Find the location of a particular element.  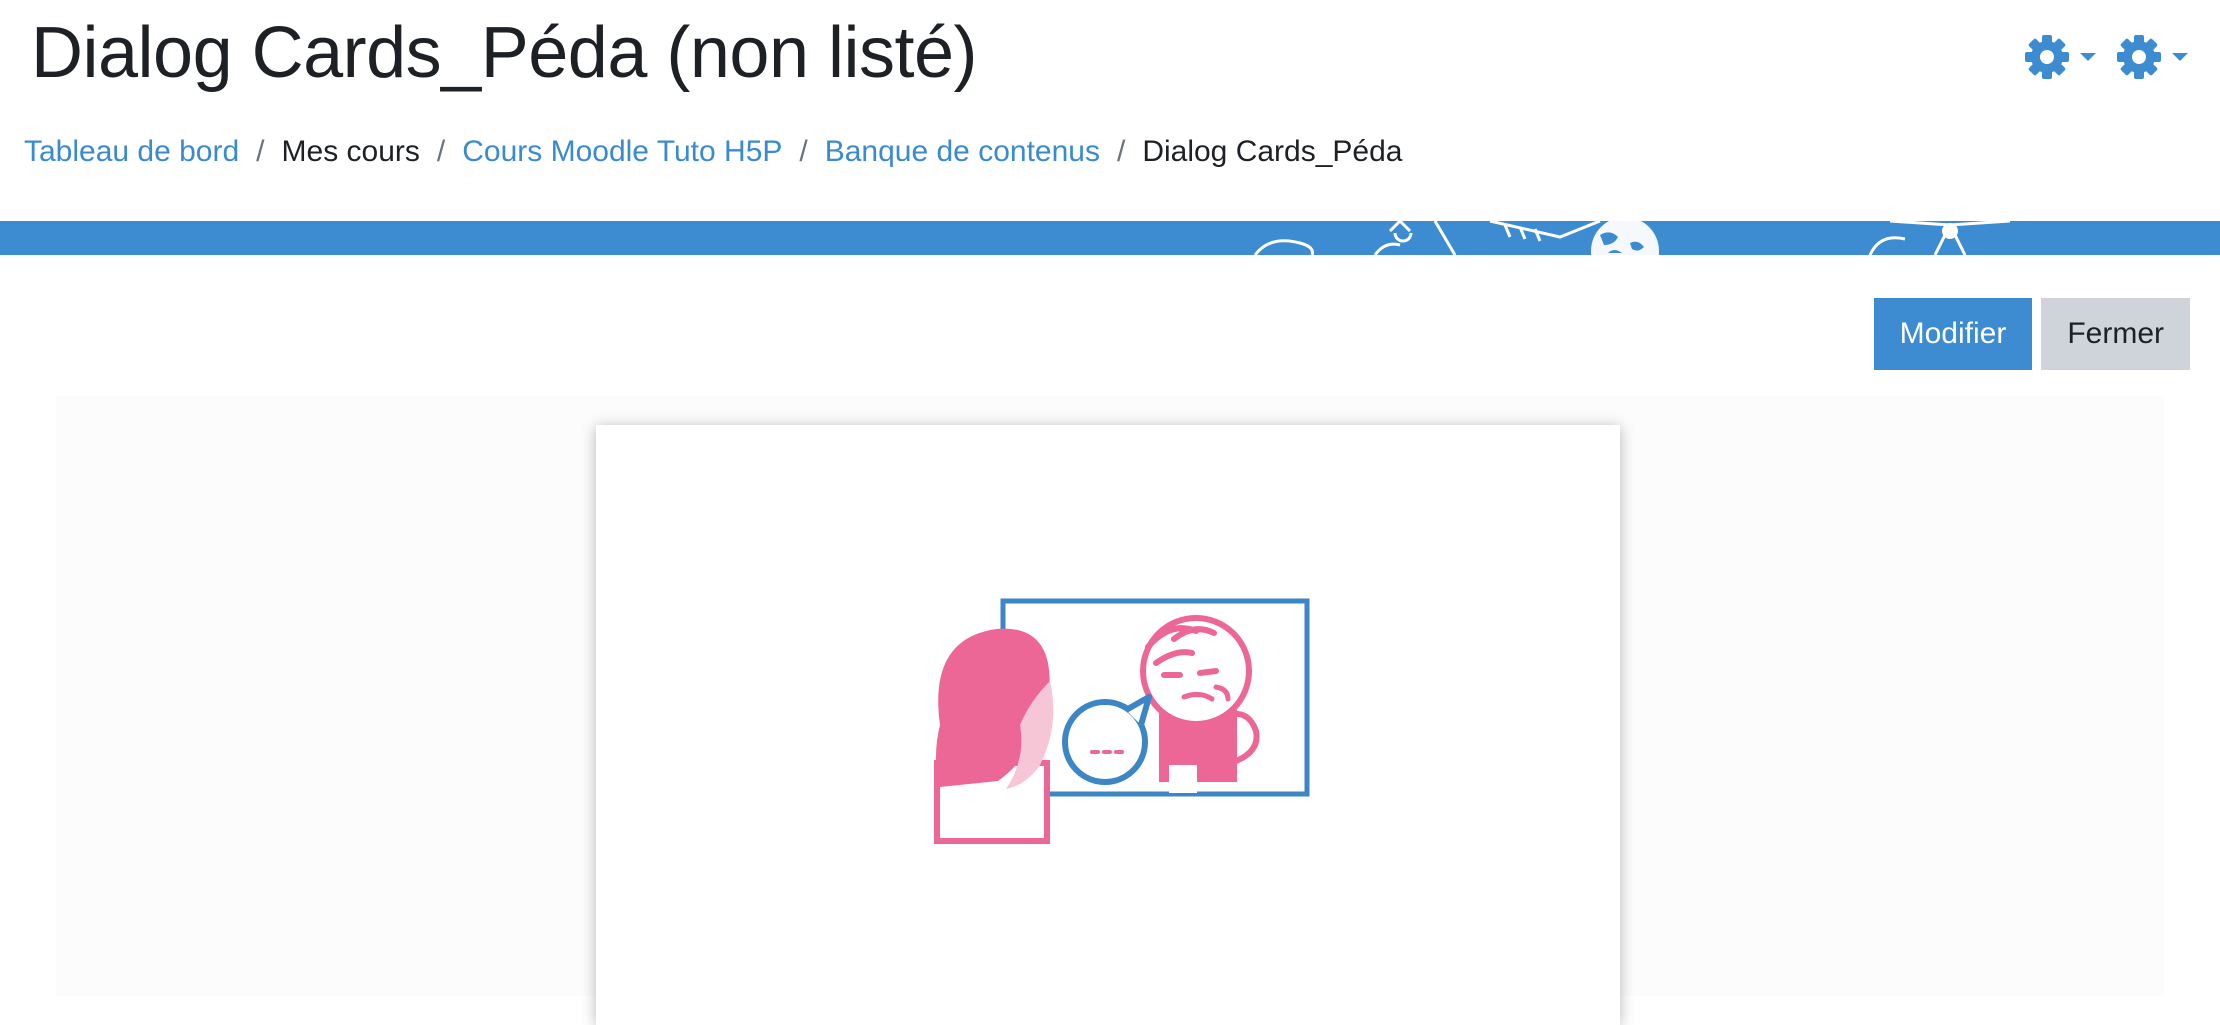

breadcrumb-item-content-bank: Banque de contenus is located at coordinates (962, 152).